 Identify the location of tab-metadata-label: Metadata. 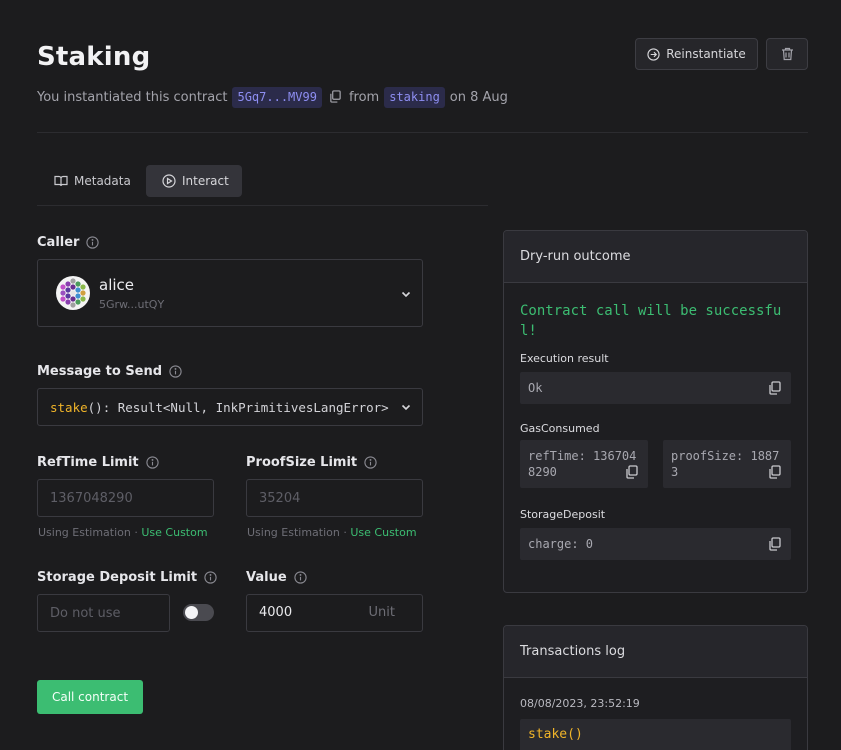
(102, 181).